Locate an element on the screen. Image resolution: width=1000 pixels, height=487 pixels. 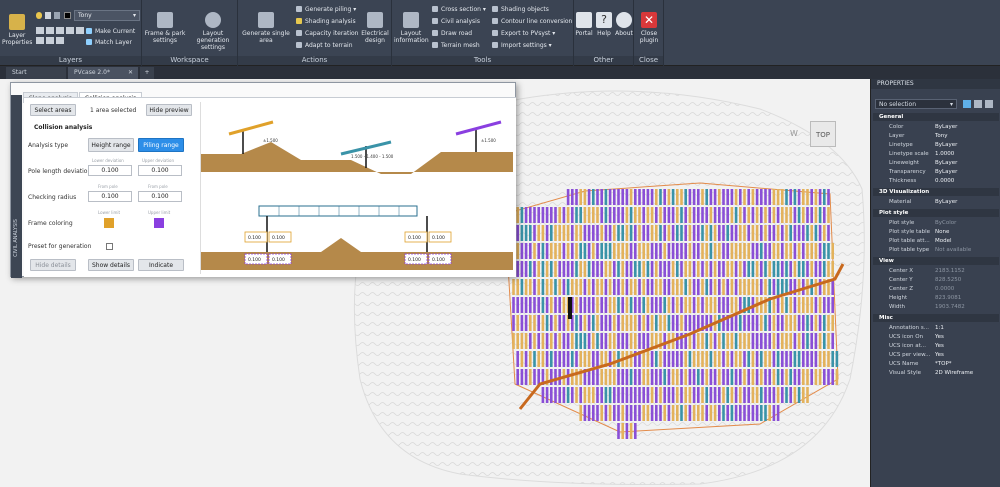
layout-generation-settings-button: Layout generation settings is located at coordinates (213, 31).